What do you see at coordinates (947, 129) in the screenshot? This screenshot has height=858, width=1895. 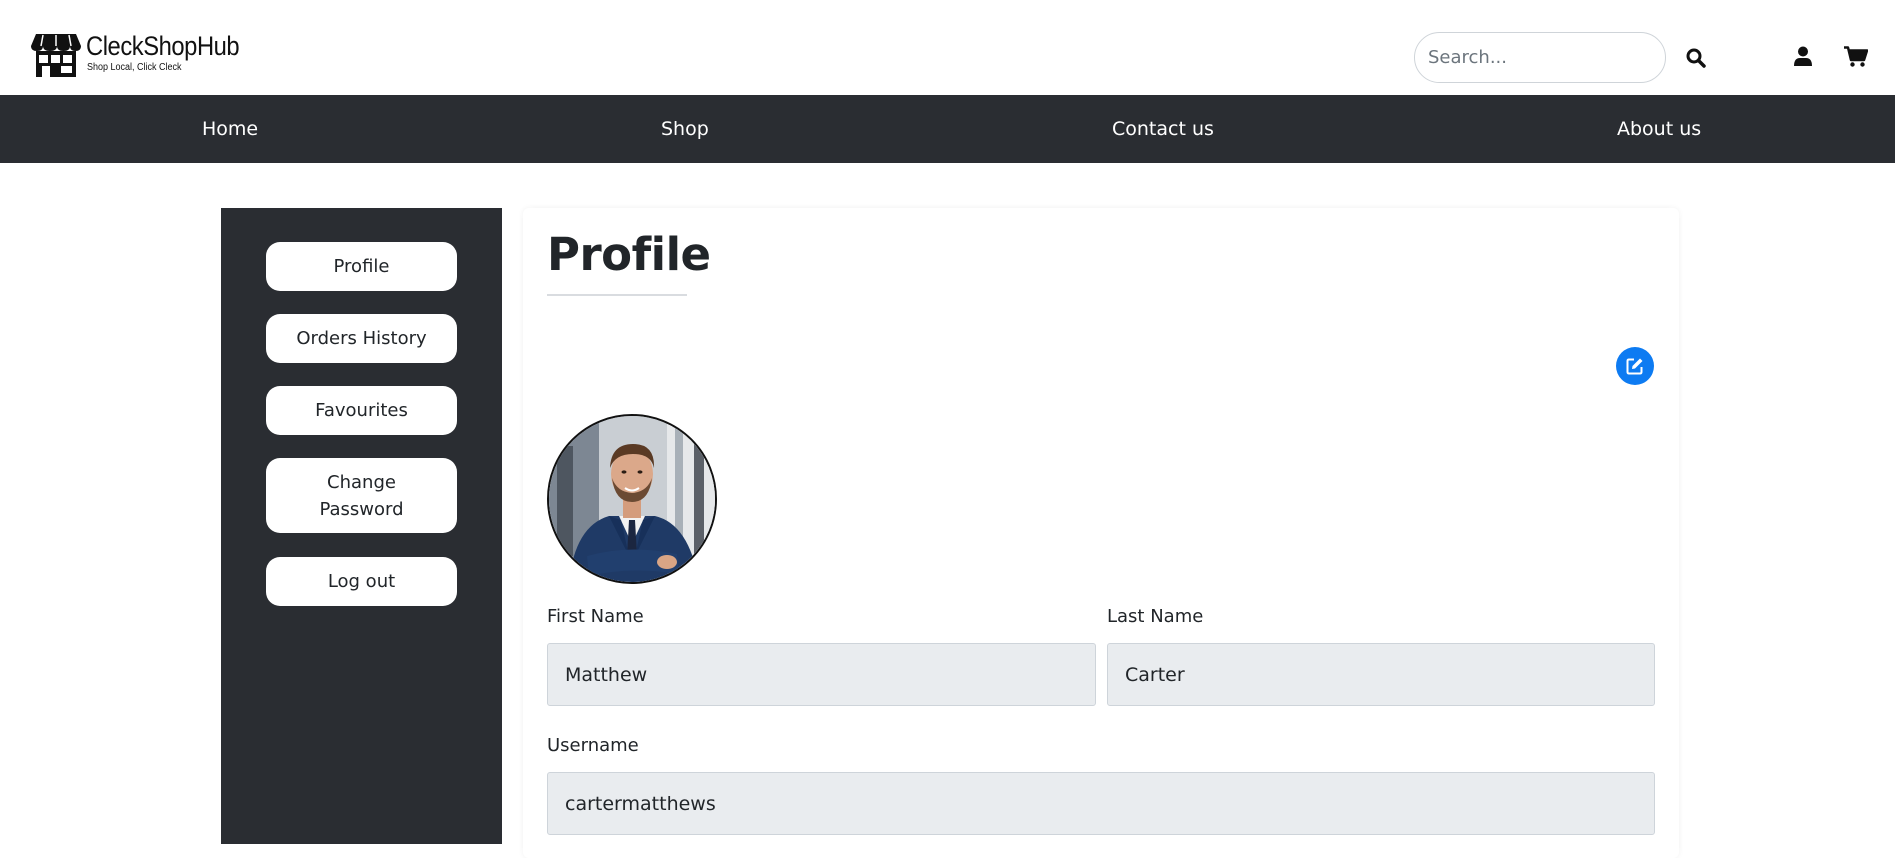 I see `main-nav: Home Shop Contact us About us` at bounding box center [947, 129].